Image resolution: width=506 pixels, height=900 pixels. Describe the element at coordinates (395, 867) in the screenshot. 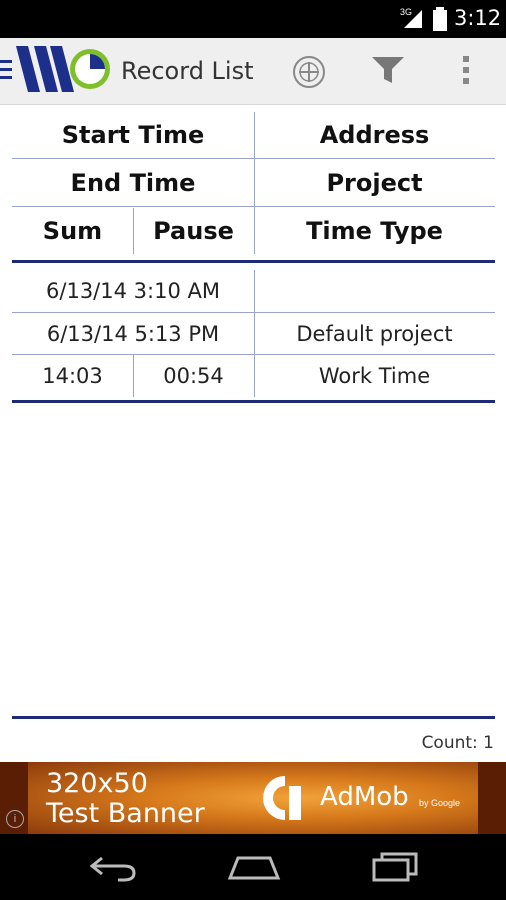

I see `recent-apps-icon` at that location.